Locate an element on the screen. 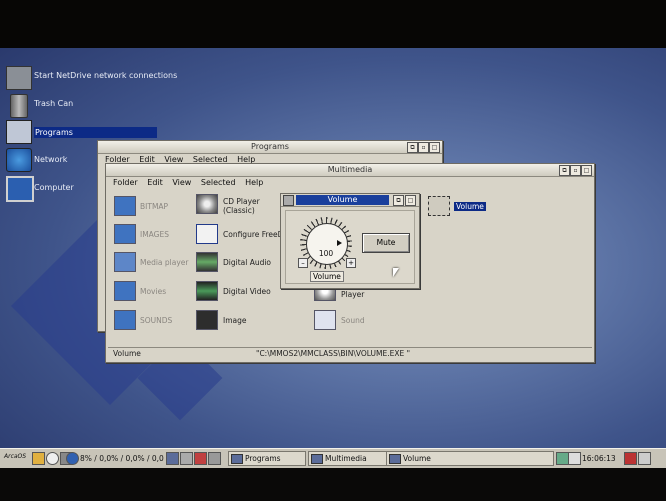 The image size is (666, 501). movies-folder-icon is located at coordinates (125, 291).